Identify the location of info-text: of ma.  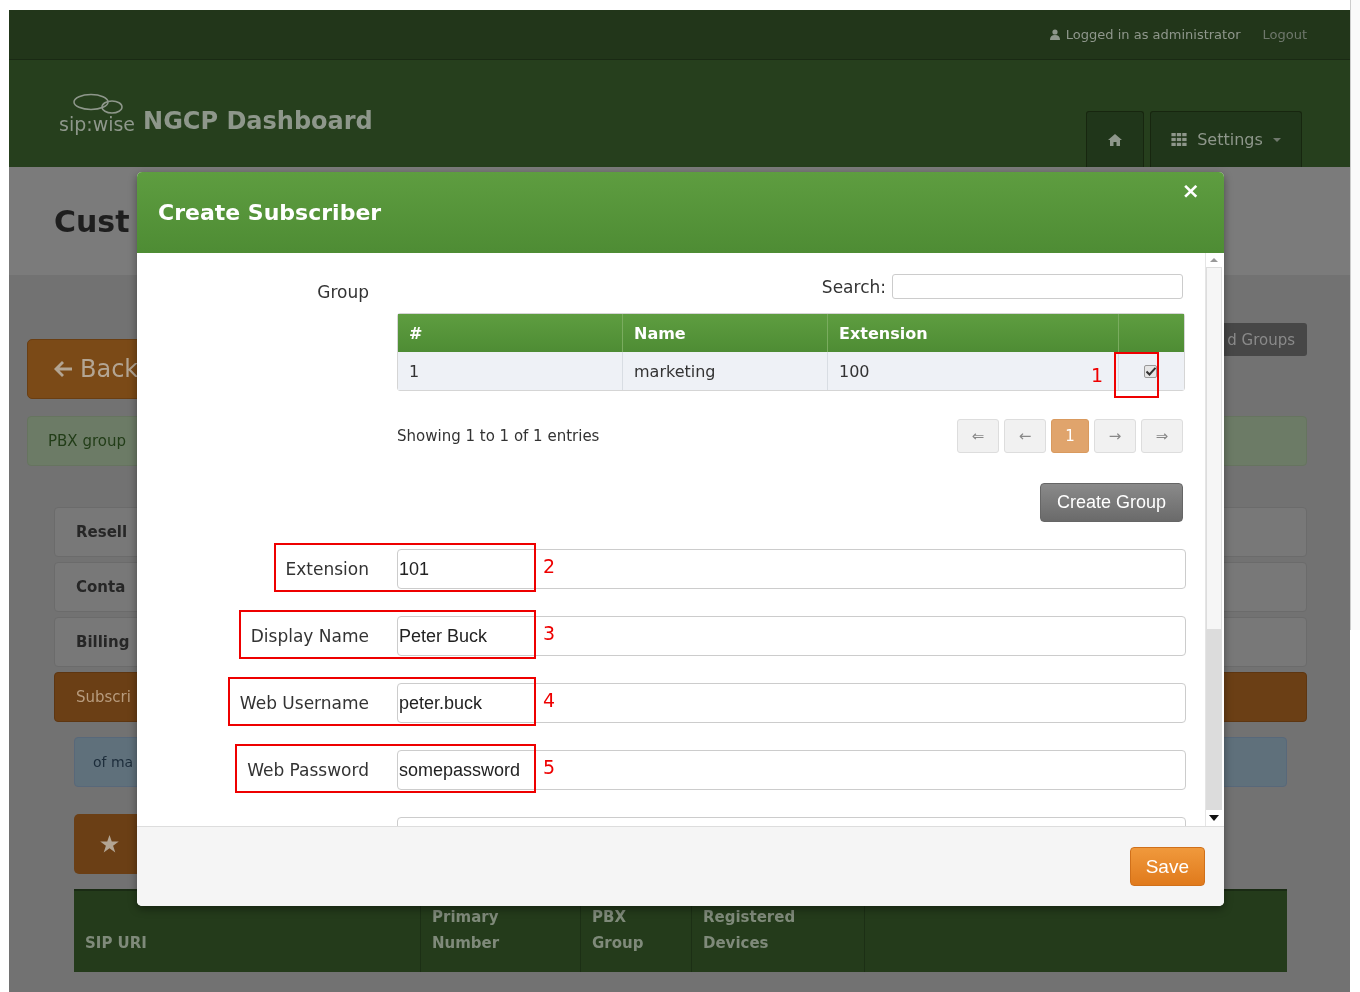
(113, 762).